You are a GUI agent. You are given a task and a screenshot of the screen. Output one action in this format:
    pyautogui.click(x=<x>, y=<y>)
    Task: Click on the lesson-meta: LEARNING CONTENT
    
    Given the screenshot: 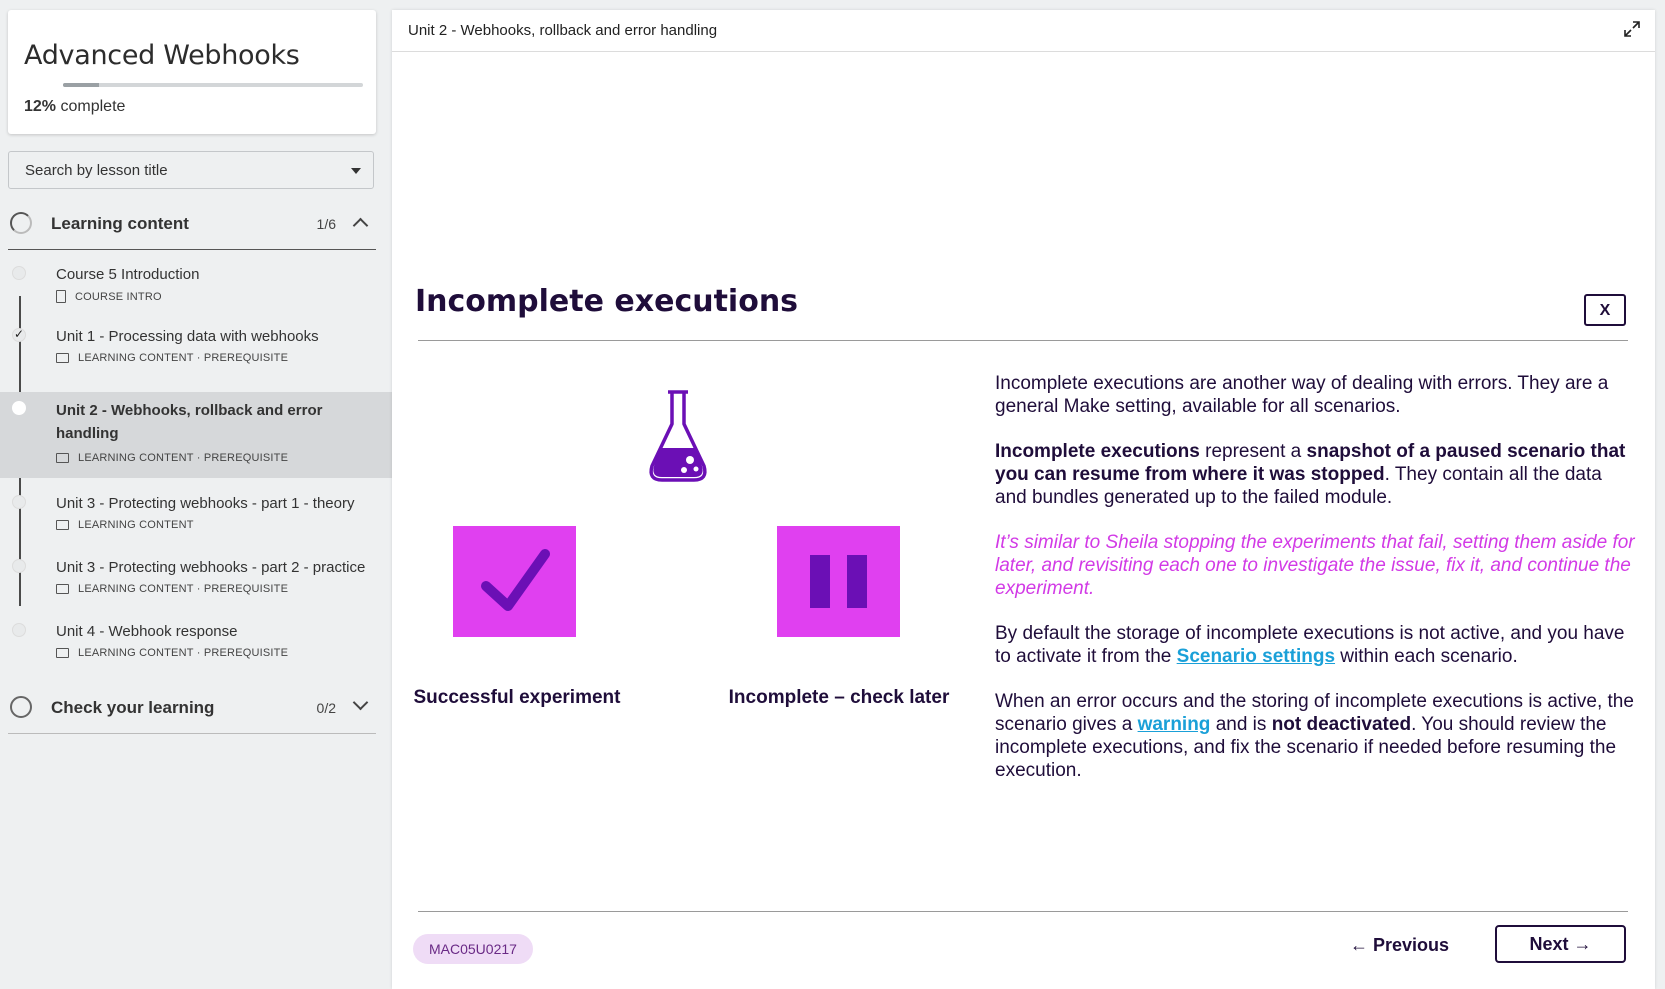 What is the action you would take?
    pyautogui.click(x=125, y=525)
    